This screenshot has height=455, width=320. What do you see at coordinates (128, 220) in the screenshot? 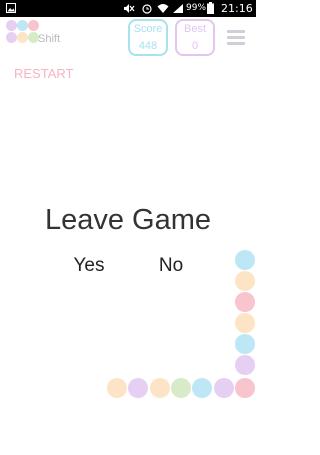
I see `dialog-title: Leave Game` at bounding box center [128, 220].